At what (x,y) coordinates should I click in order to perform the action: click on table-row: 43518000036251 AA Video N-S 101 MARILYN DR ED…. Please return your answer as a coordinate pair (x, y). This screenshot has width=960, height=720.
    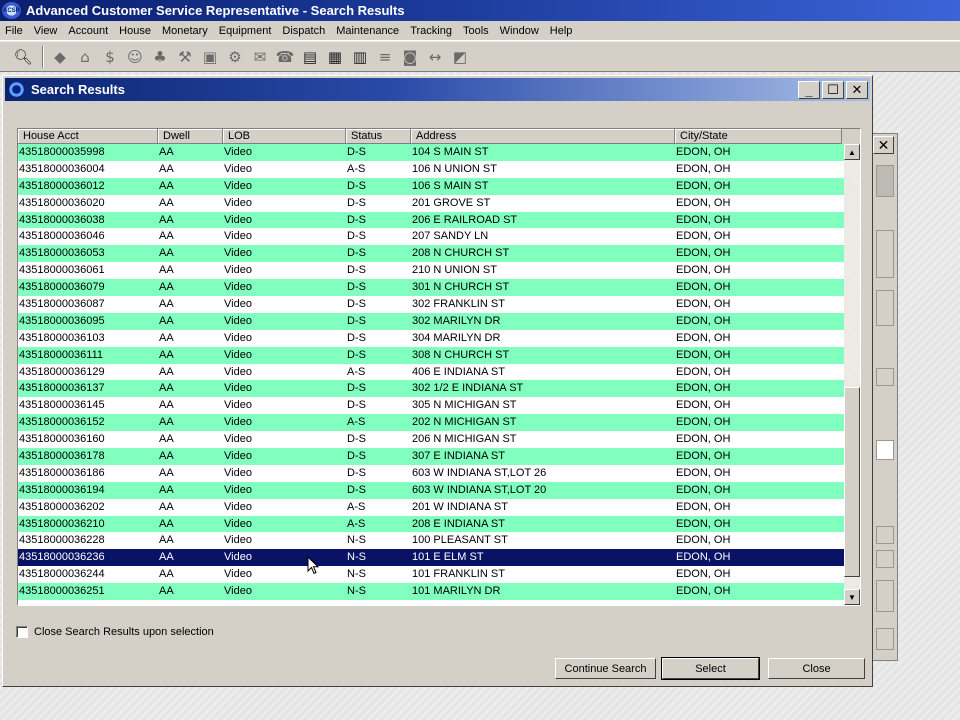
    Looking at the image, I should click on (431, 592).